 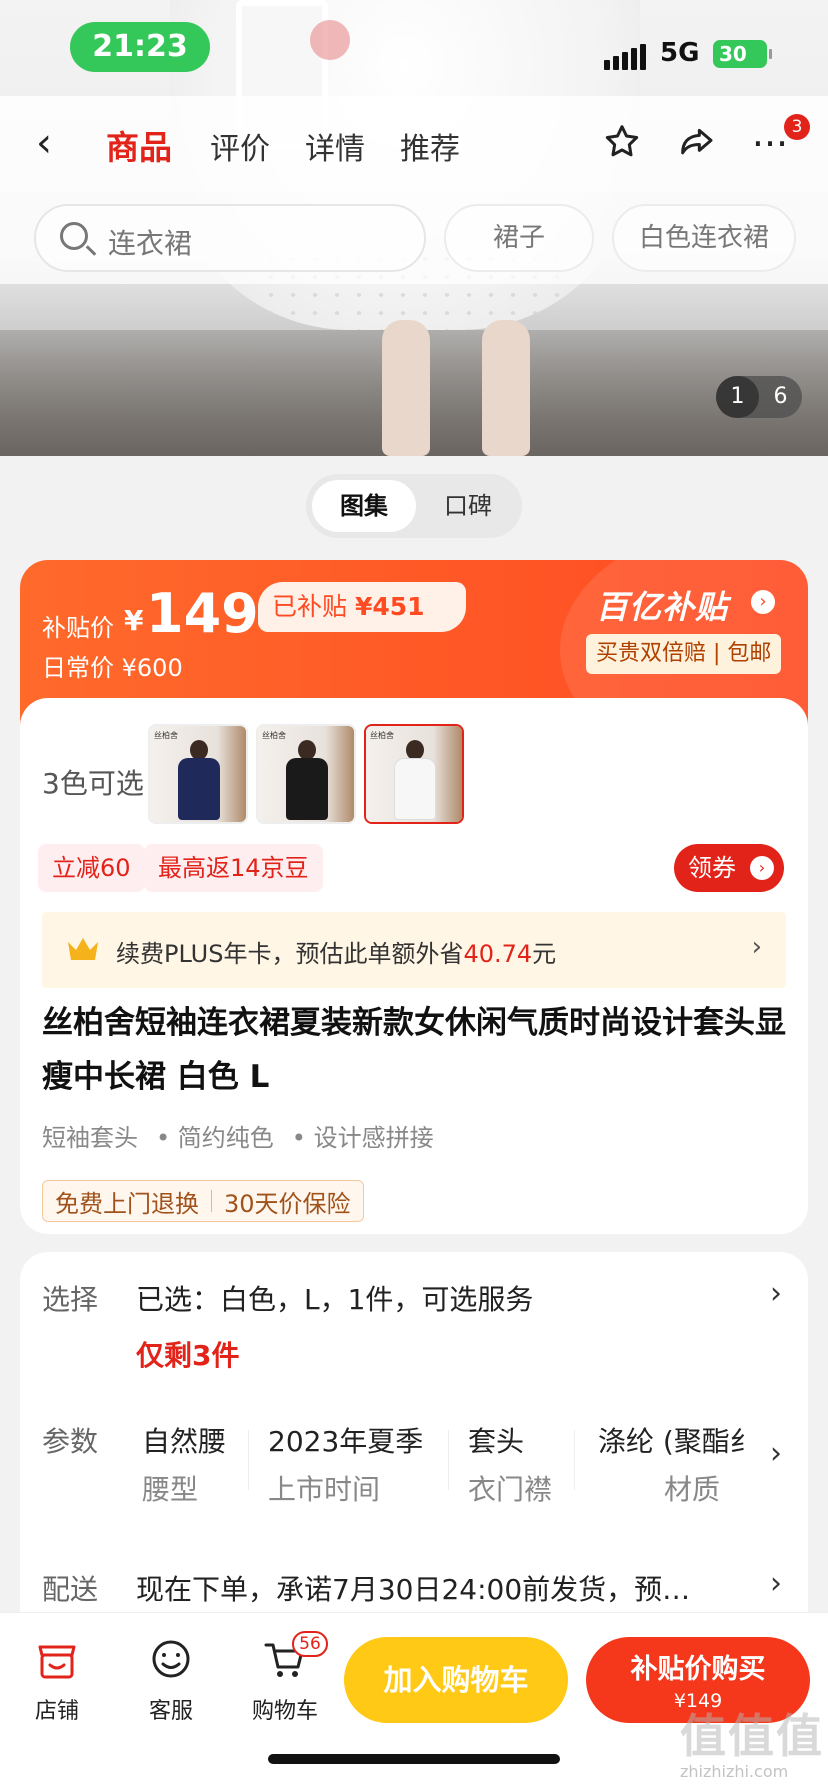 What do you see at coordinates (83, 949) in the screenshot?
I see `crown-icon` at bounding box center [83, 949].